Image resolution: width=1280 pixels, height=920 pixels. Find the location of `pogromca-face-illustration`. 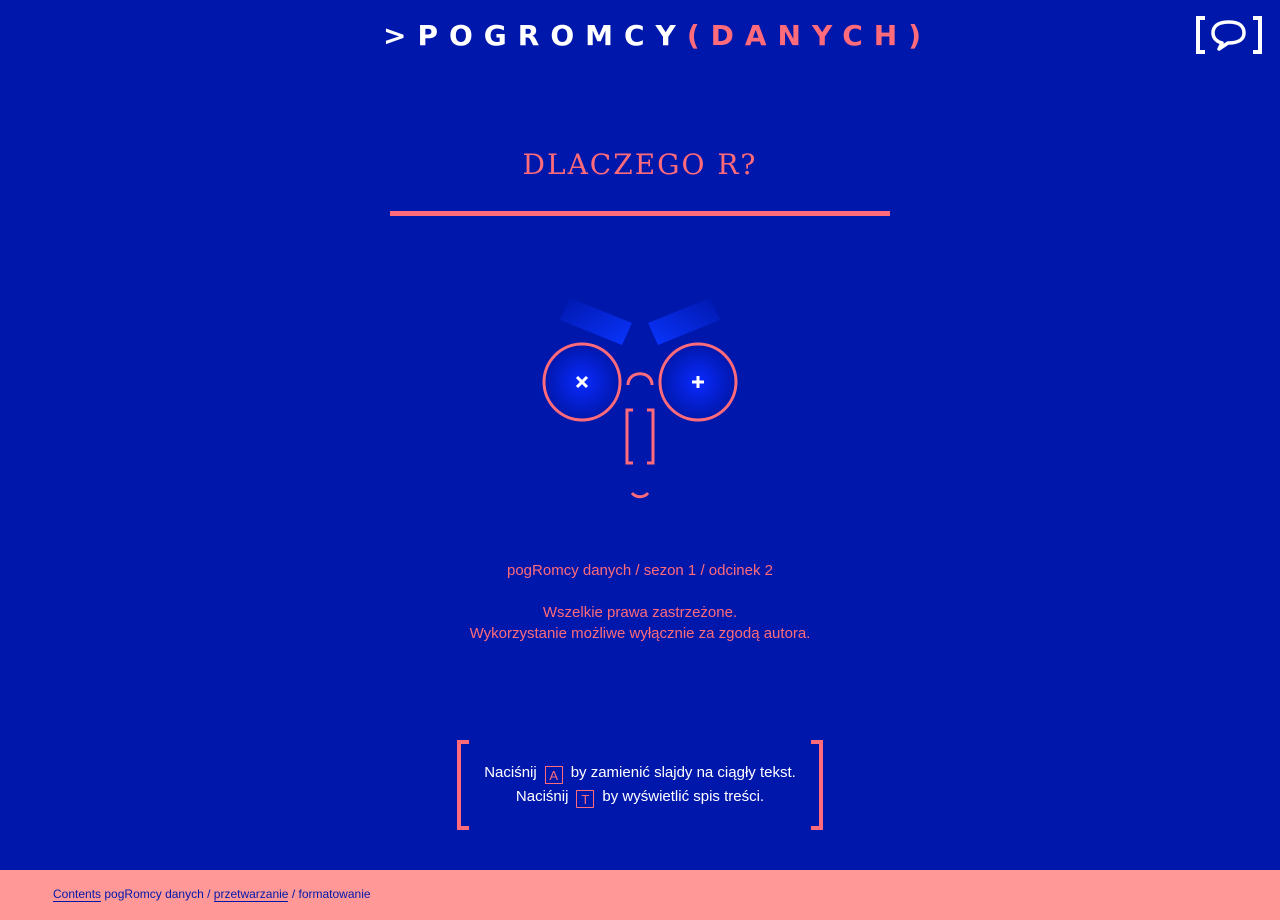

pogromca-face-illustration is located at coordinates (640, 397).